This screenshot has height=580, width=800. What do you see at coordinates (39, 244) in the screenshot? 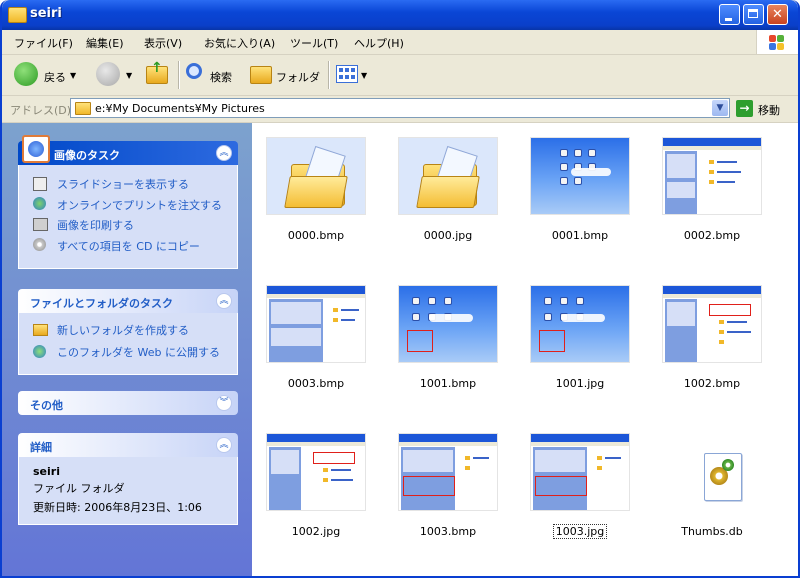
I see `cd-icon` at bounding box center [39, 244].